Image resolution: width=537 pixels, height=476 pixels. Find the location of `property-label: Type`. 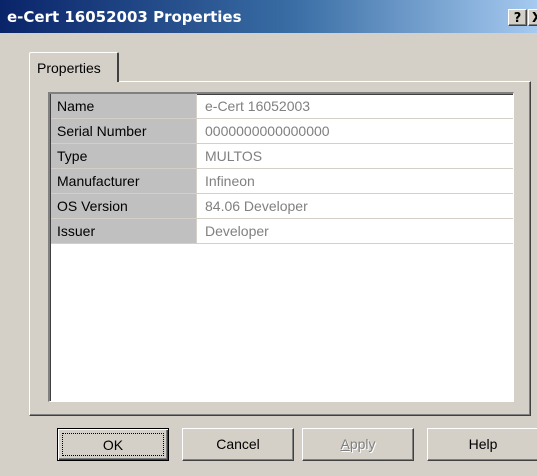

property-label: Type is located at coordinates (124, 156).